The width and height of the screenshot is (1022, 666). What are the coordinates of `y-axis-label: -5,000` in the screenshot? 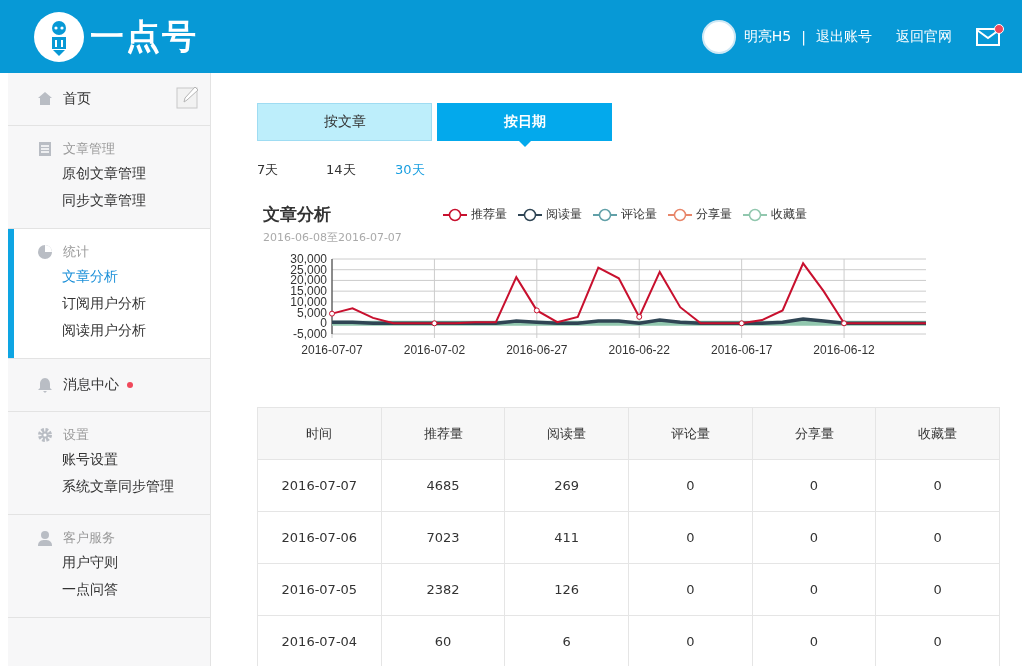 It's located at (309, 334).